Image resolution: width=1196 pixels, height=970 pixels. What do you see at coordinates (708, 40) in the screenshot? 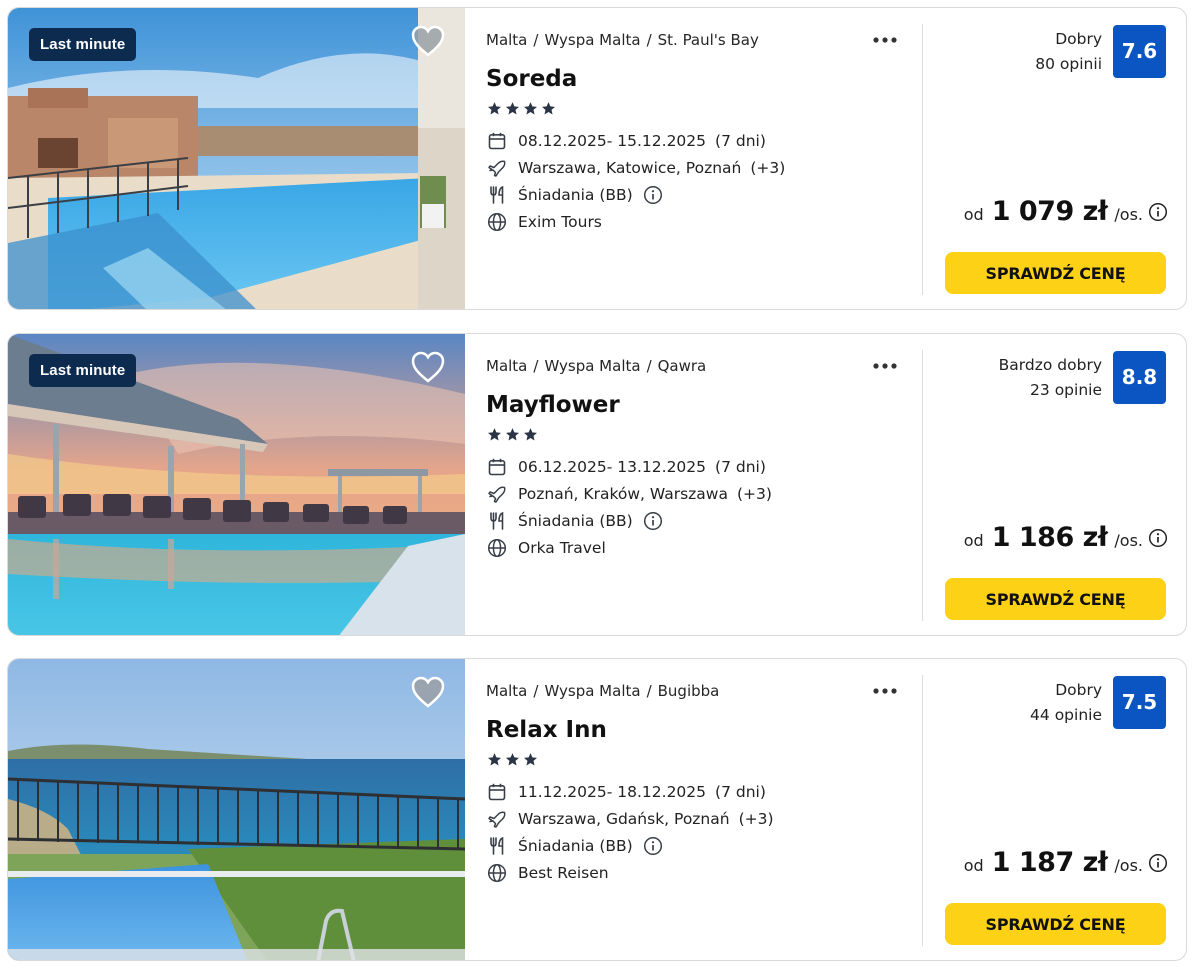
I see `breadcrumb-city: St. Paul's Bay` at bounding box center [708, 40].